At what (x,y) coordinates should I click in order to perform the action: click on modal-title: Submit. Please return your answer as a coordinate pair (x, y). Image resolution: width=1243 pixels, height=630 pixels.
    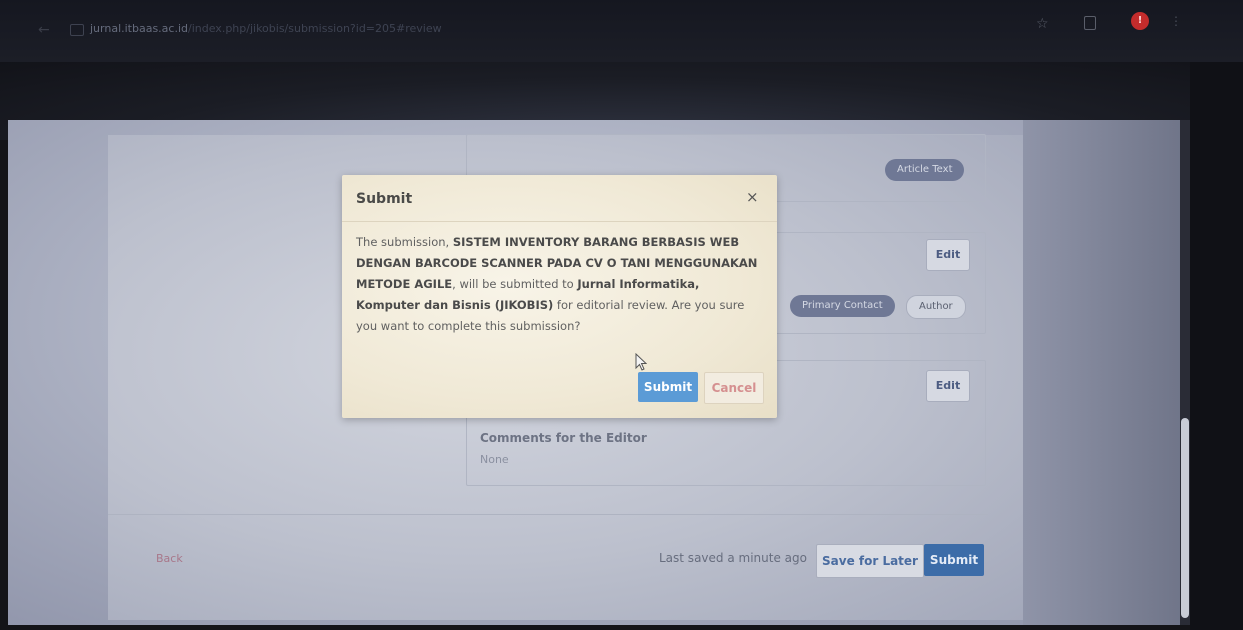
    Looking at the image, I should click on (384, 199).